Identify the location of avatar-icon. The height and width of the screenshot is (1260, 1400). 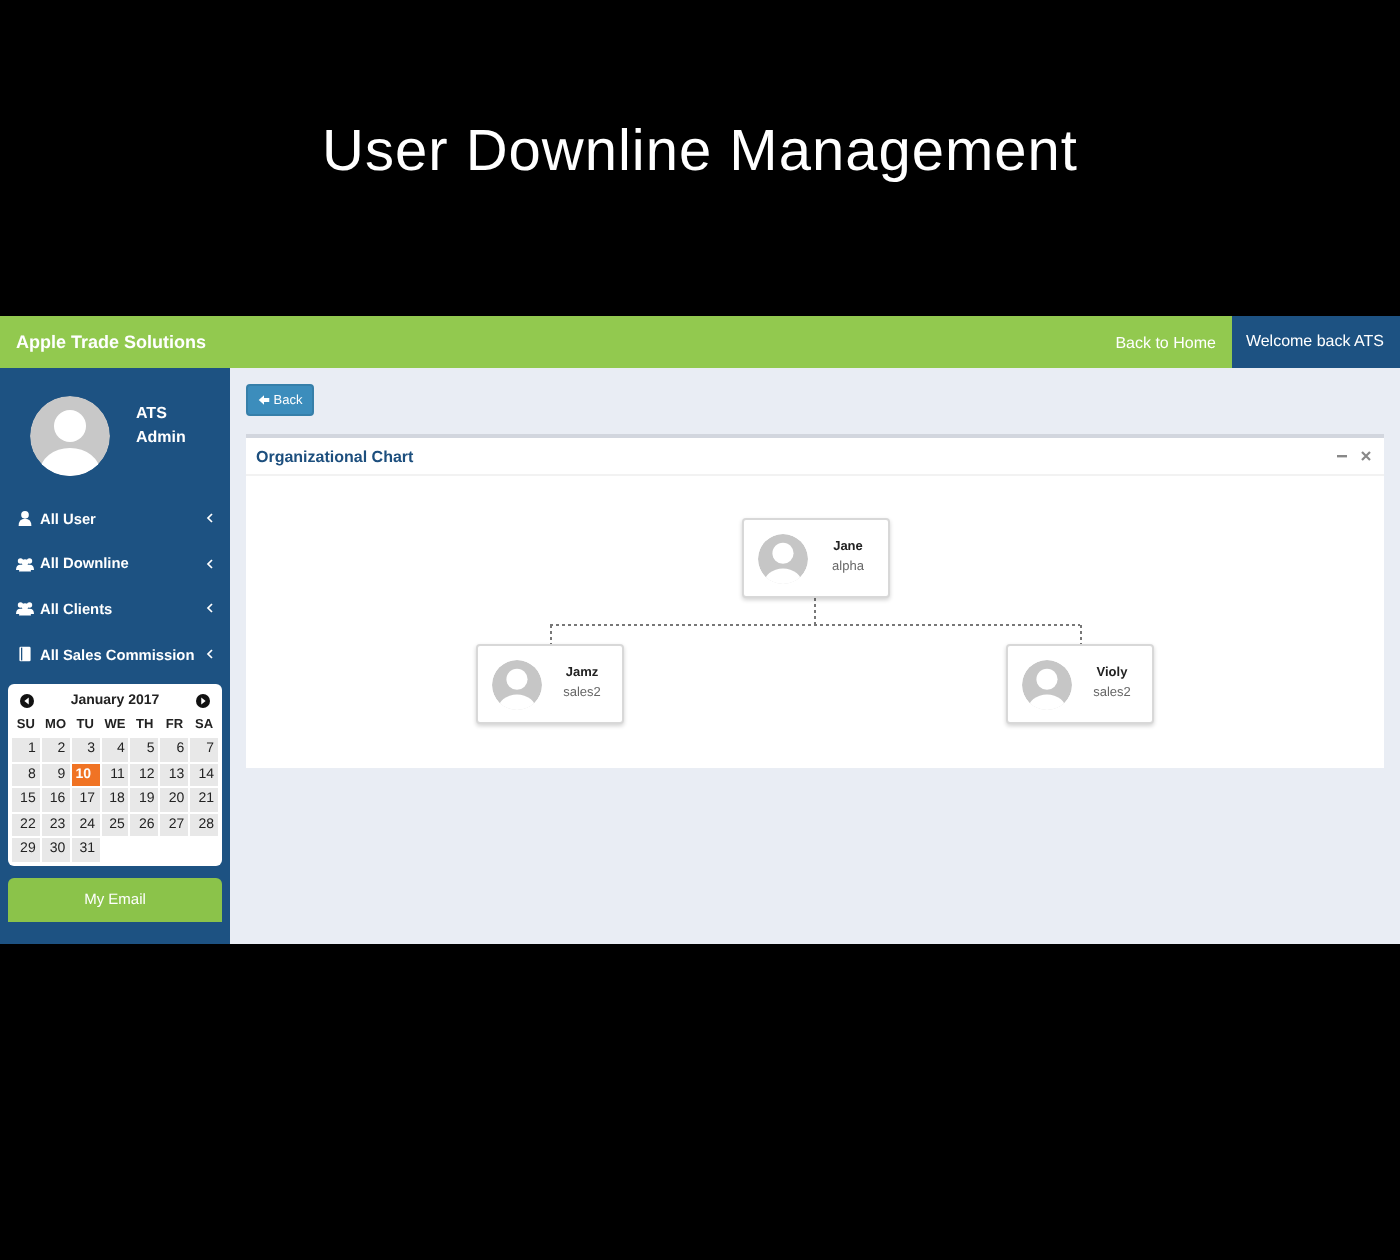
(70, 436).